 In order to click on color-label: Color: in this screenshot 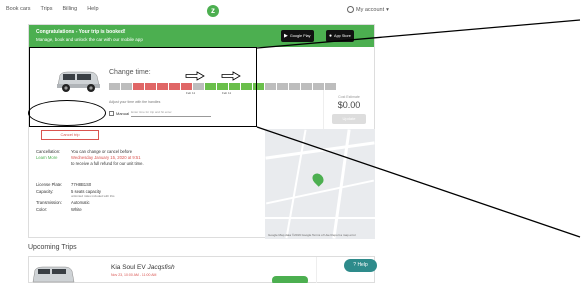, I will do `click(42, 209)`.